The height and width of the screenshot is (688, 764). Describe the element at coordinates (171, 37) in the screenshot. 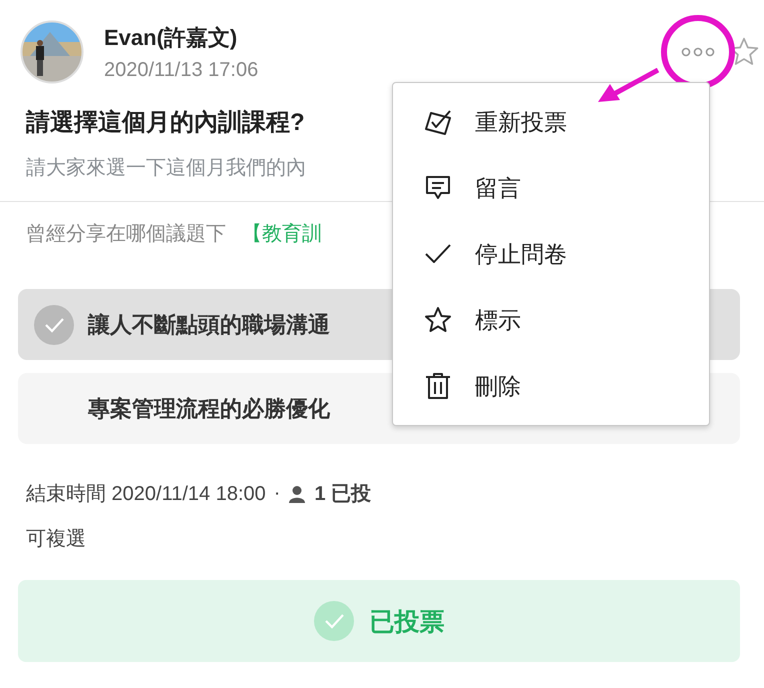

I see `author-name: Evan(許嘉文)` at that location.